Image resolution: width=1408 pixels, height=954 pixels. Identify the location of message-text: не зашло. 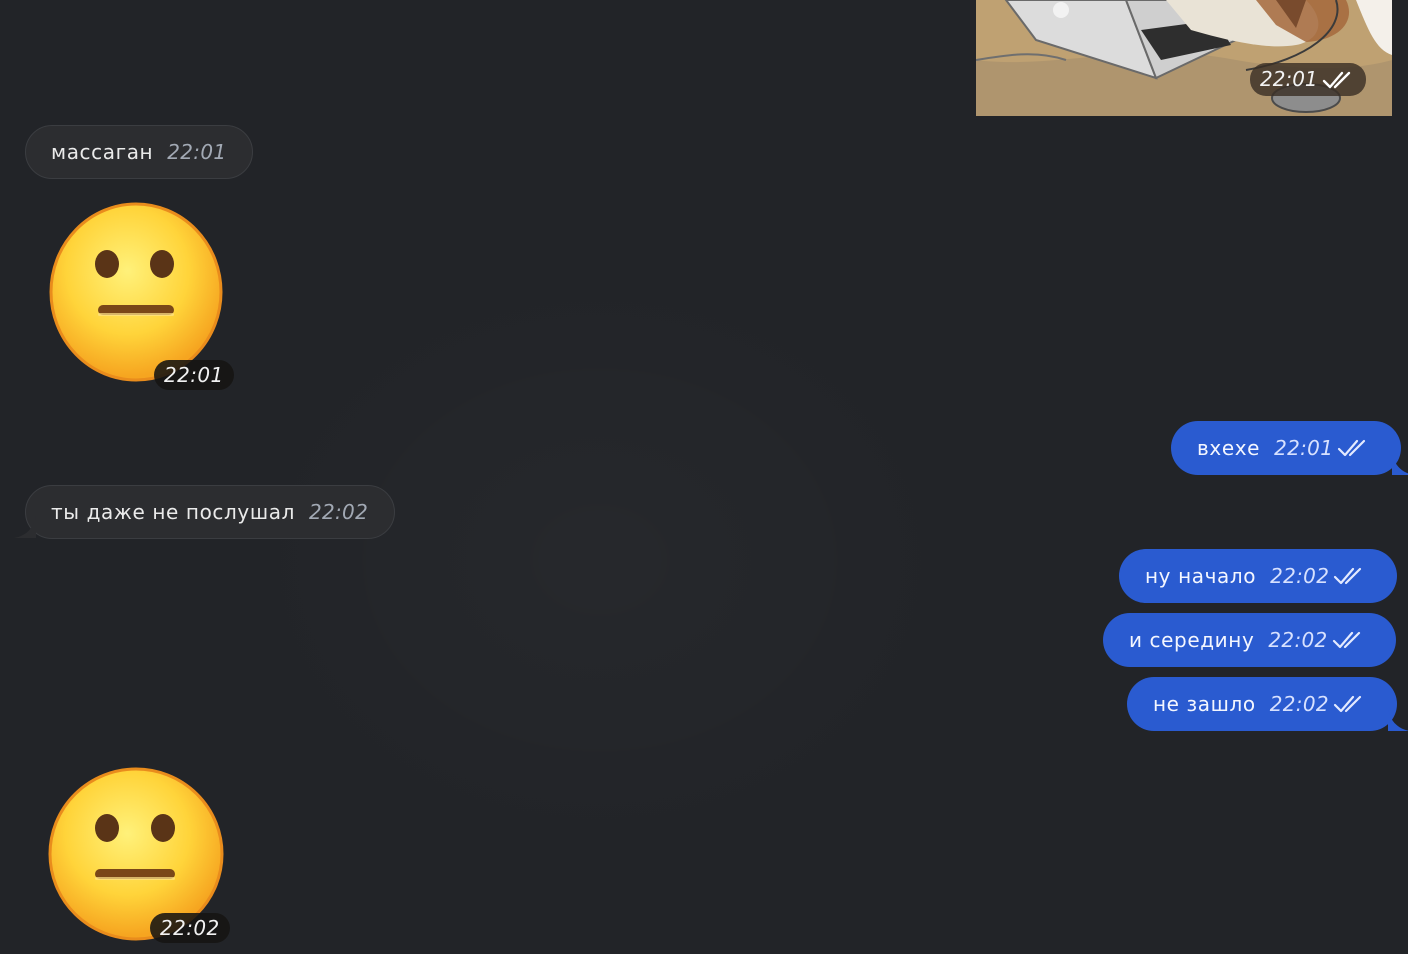
(1204, 704).